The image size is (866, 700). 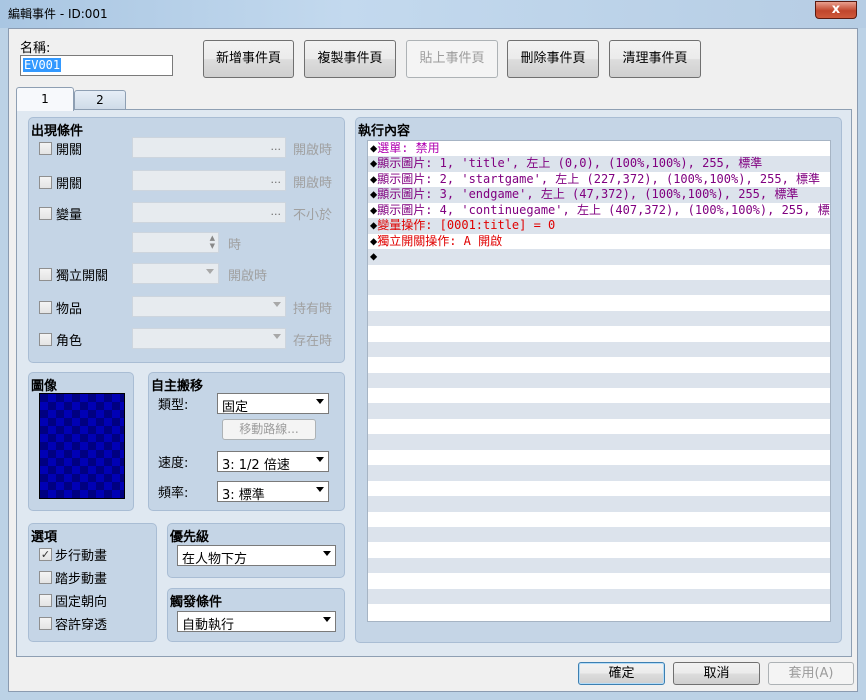 What do you see at coordinates (44, 386) in the screenshot?
I see `image-title: 圖像` at bounding box center [44, 386].